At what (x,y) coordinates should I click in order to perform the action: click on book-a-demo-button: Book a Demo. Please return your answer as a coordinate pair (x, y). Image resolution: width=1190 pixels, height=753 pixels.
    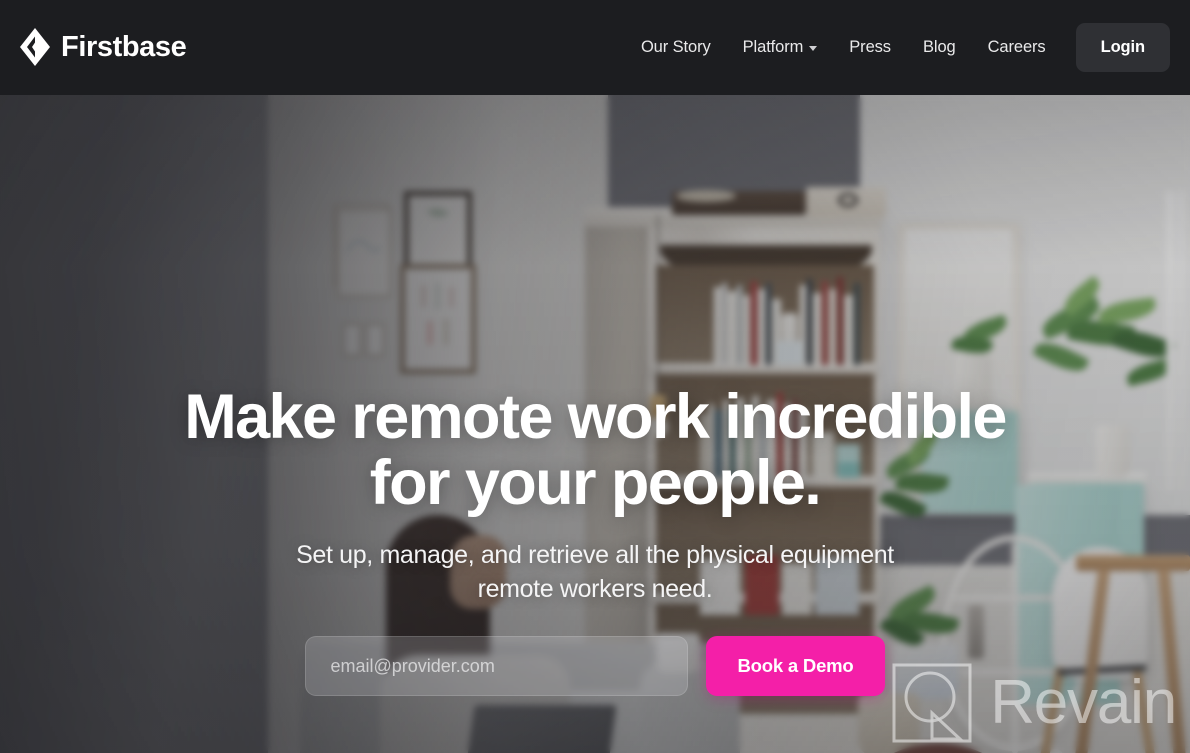
    Looking at the image, I should click on (795, 666).